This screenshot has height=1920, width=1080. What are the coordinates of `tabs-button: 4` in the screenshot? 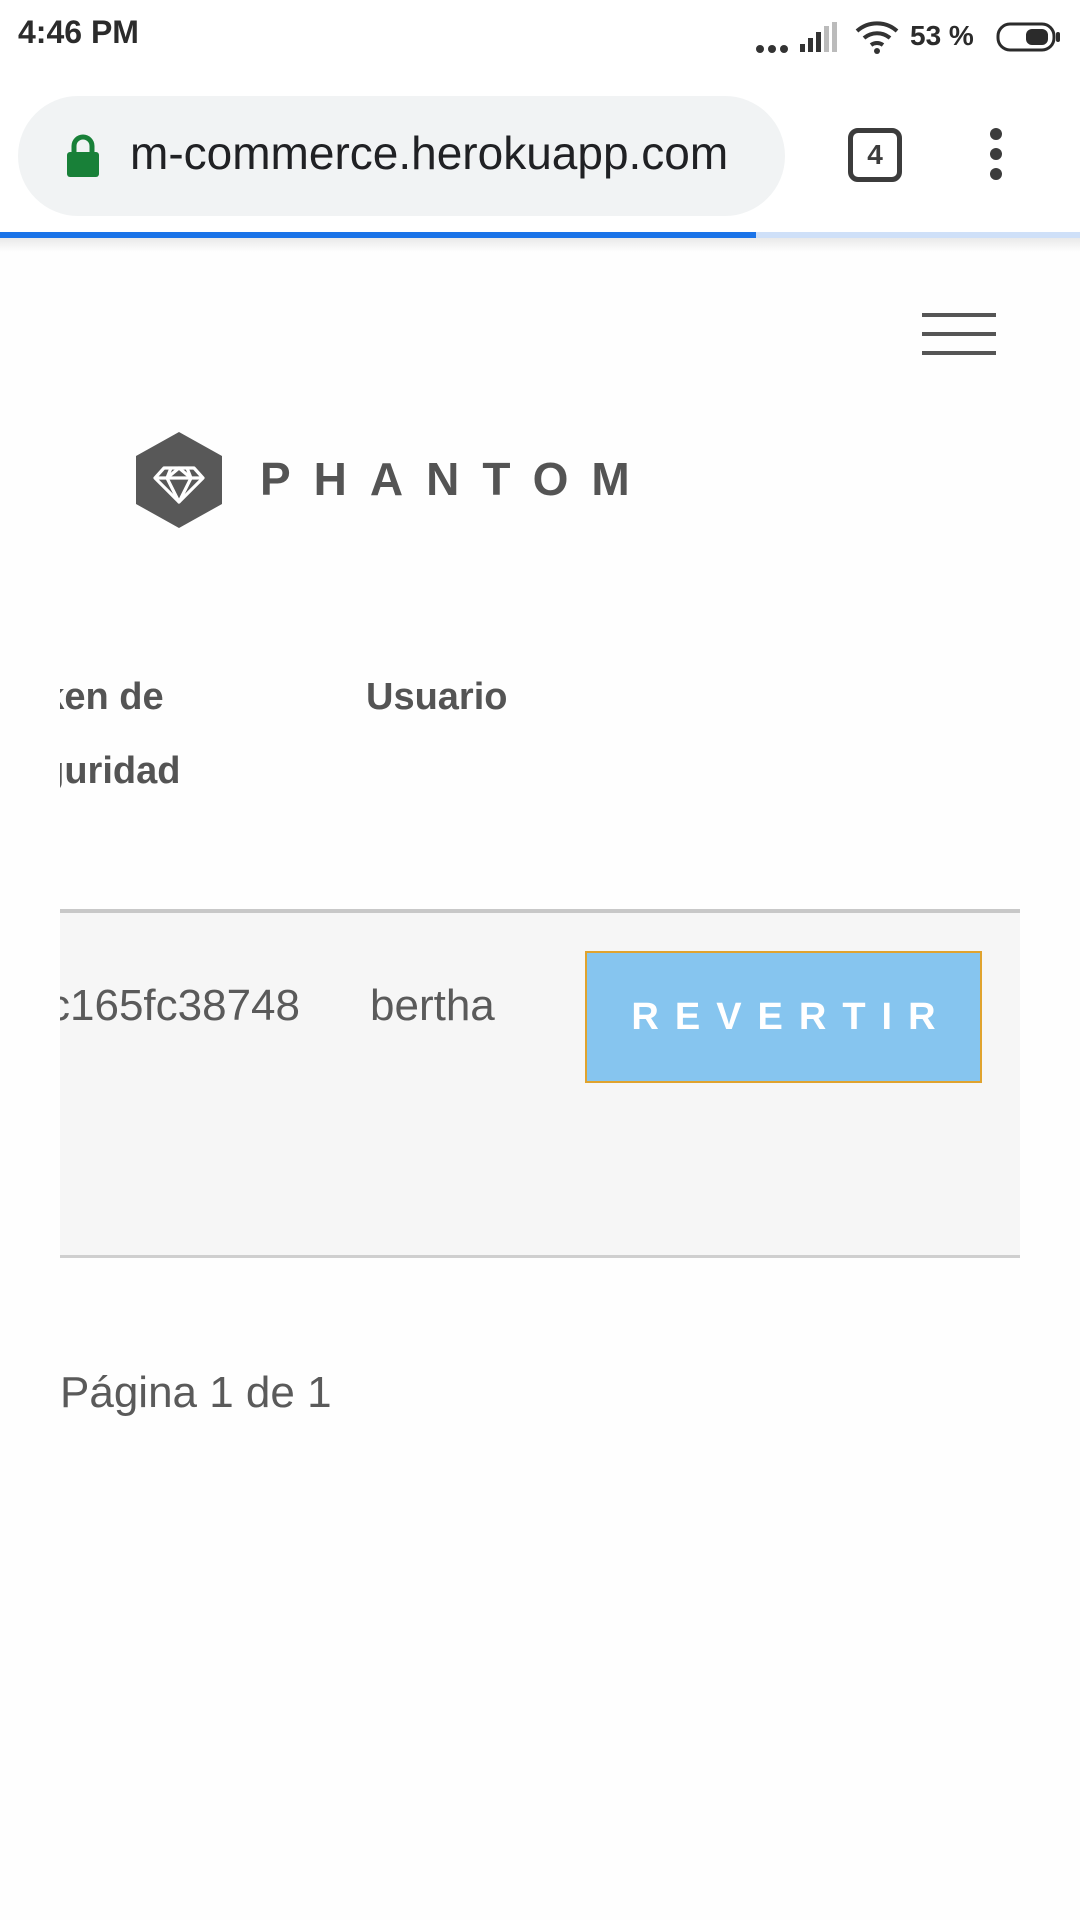 It's located at (875, 155).